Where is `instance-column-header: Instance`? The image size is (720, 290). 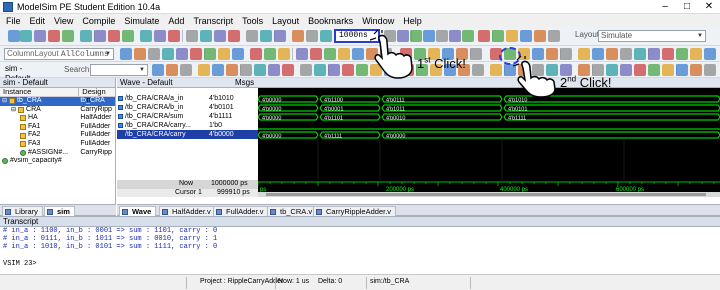
instance-column-header: Instance is located at coordinates (39, 92).